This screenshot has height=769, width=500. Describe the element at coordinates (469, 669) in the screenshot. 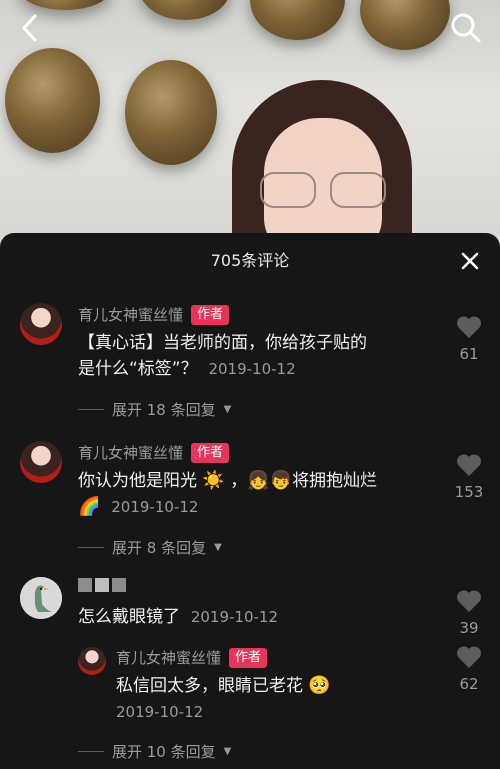

I see `like-button: 62` at that location.